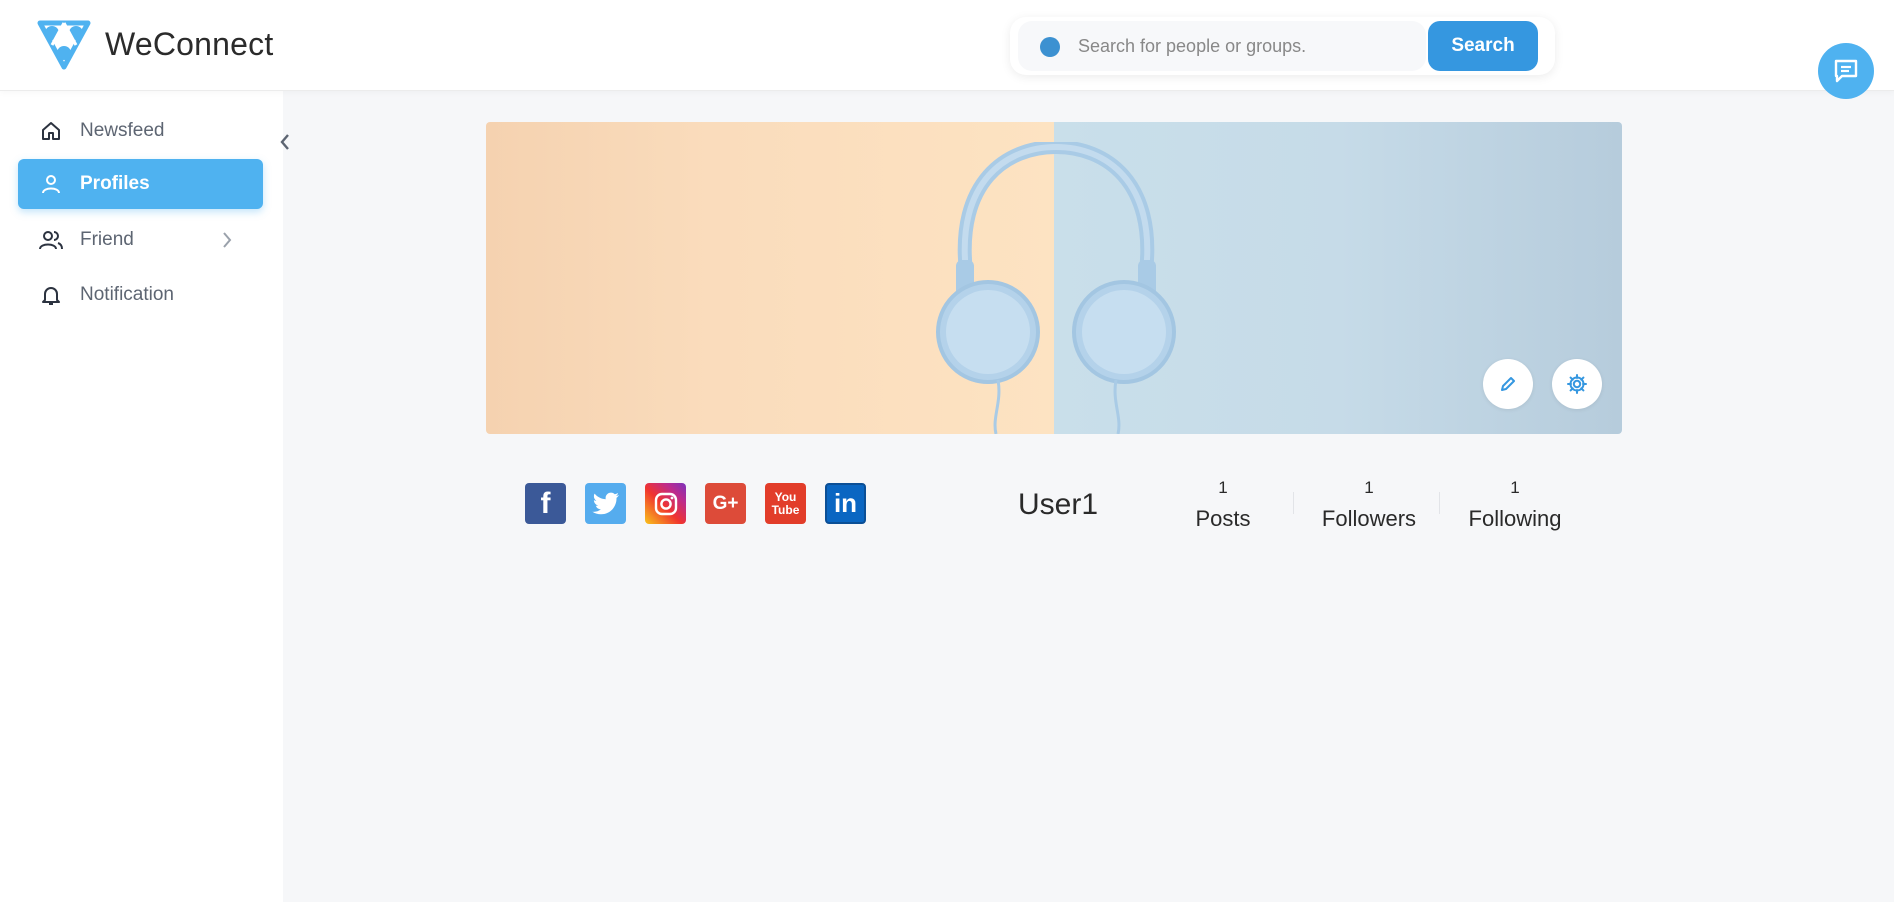 The image size is (1894, 902). What do you see at coordinates (1223, 505) in the screenshot?
I see `stat-posts: 1 Posts` at bounding box center [1223, 505].